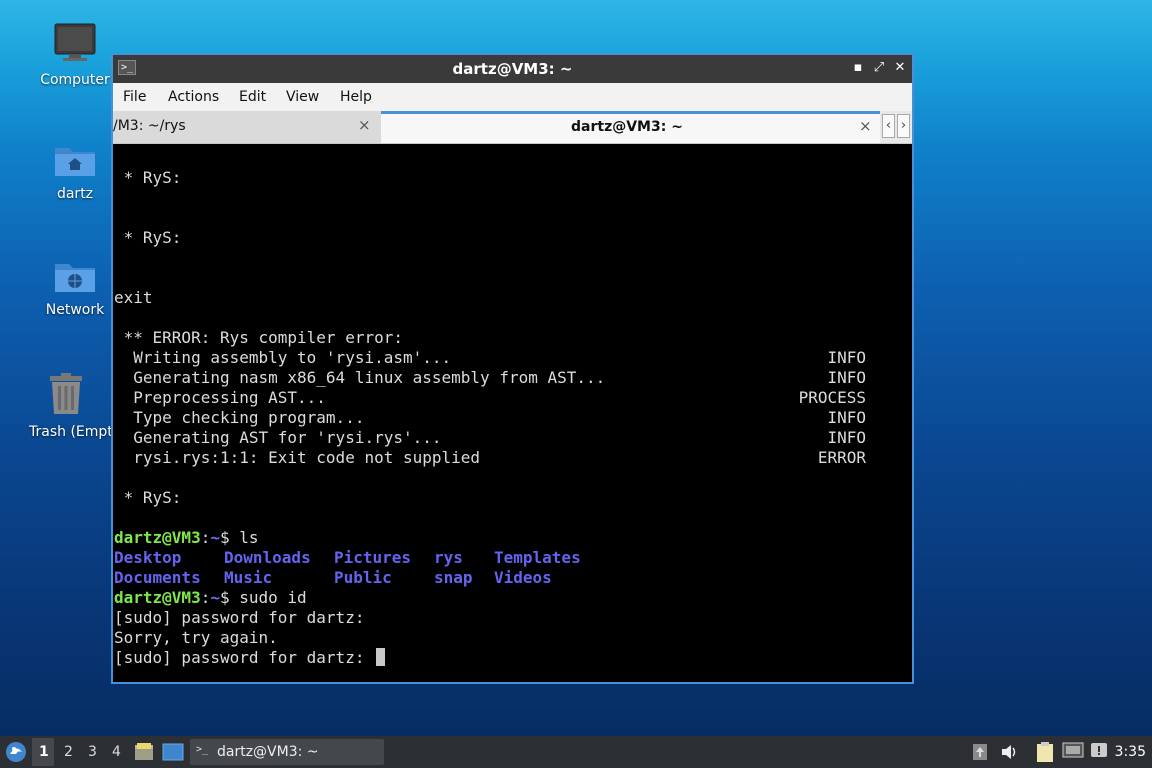 The image size is (1152, 768). What do you see at coordinates (576, 752) in the screenshot?
I see `taskbar: 1 2 3 4 >_ dartz@VM3: ~ 3:35` at bounding box center [576, 752].